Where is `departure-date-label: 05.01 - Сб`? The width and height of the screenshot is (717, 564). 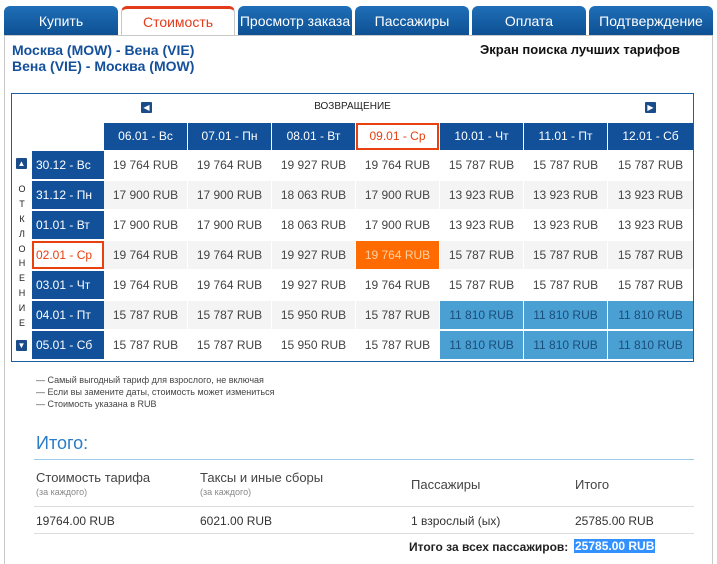
departure-date-label: 05.01 - Сб is located at coordinates (68, 345).